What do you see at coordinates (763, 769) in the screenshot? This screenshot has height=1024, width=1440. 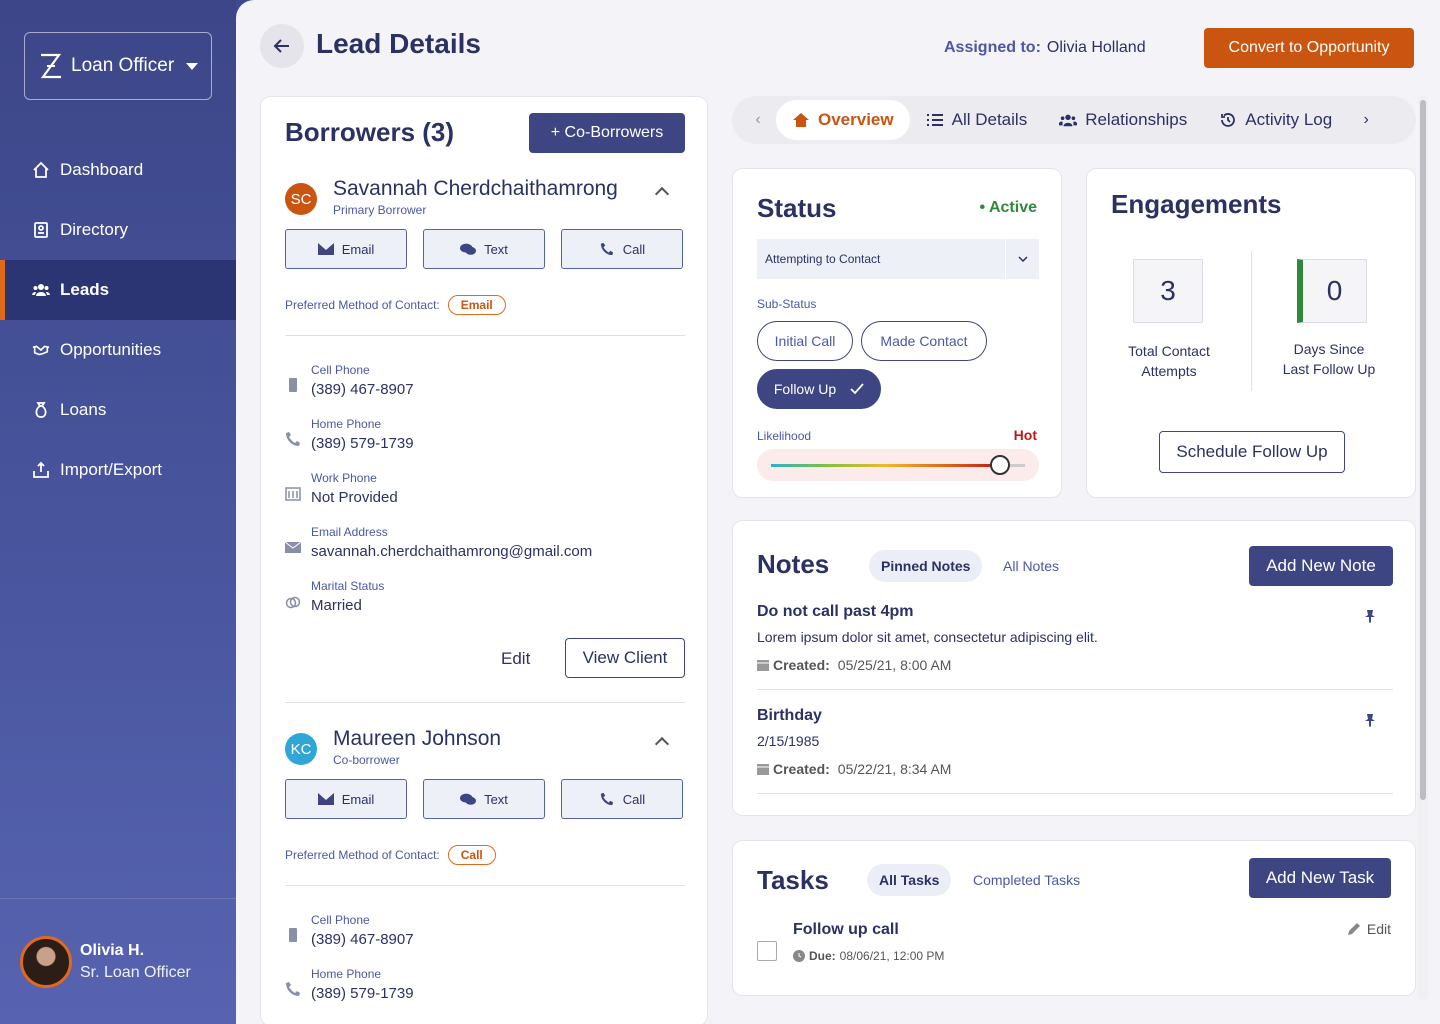 I see `calendar-icon` at bounding box center [763, 769].